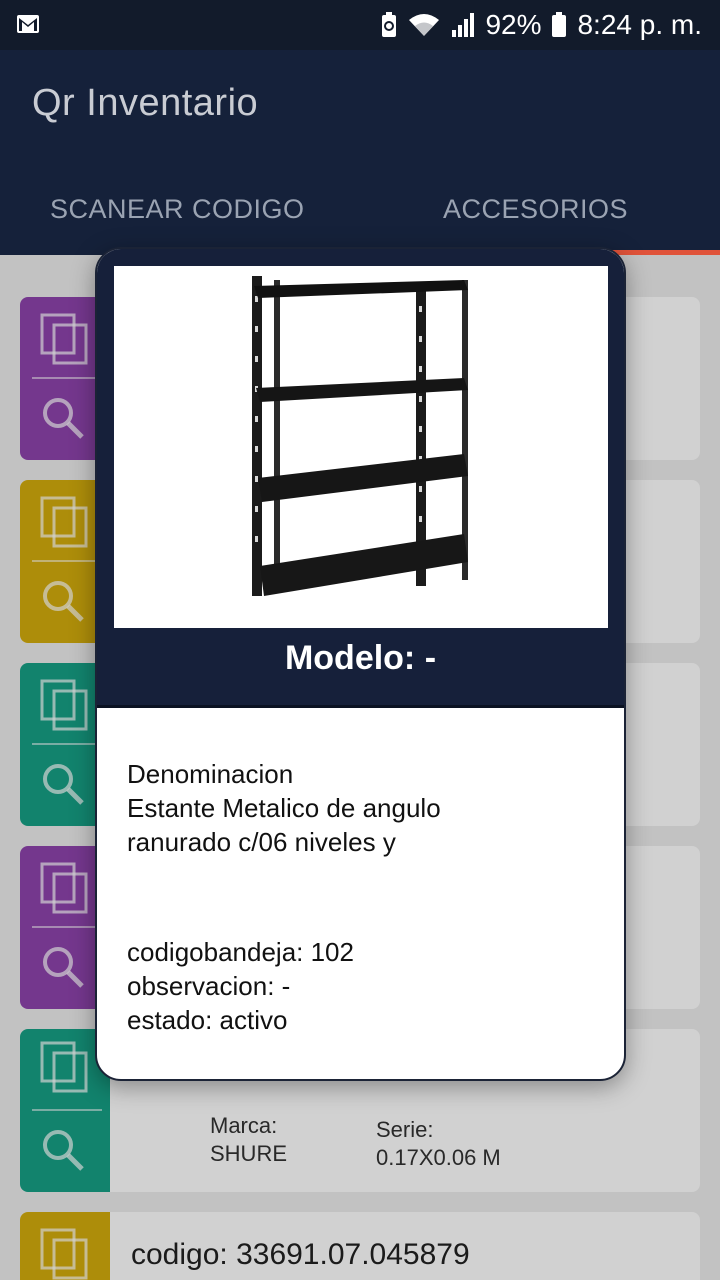 This screenshot has width=720, height=1280. What do you see at coordinates (360, 221) in the screenshot?
I see `tab-bar: SCANEAR CODIGO ACCESORIOS` at bounding box center [360, 221].